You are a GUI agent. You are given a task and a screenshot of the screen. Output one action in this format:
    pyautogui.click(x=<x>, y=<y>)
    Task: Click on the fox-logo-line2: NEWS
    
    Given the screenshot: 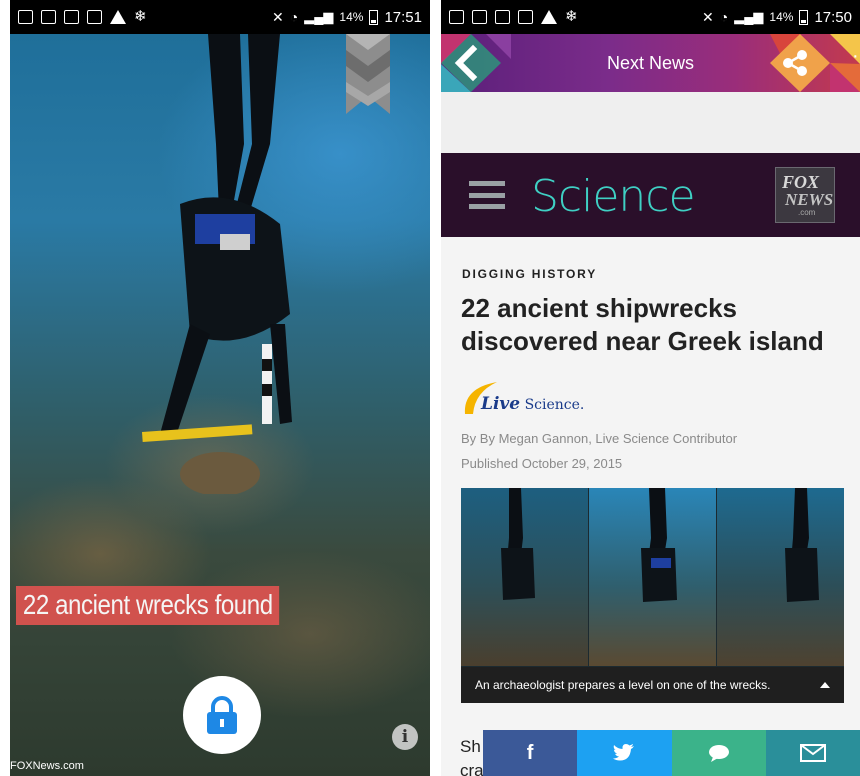 What is the action you would take?
    pyautogui.click(x=809, y=199)
    